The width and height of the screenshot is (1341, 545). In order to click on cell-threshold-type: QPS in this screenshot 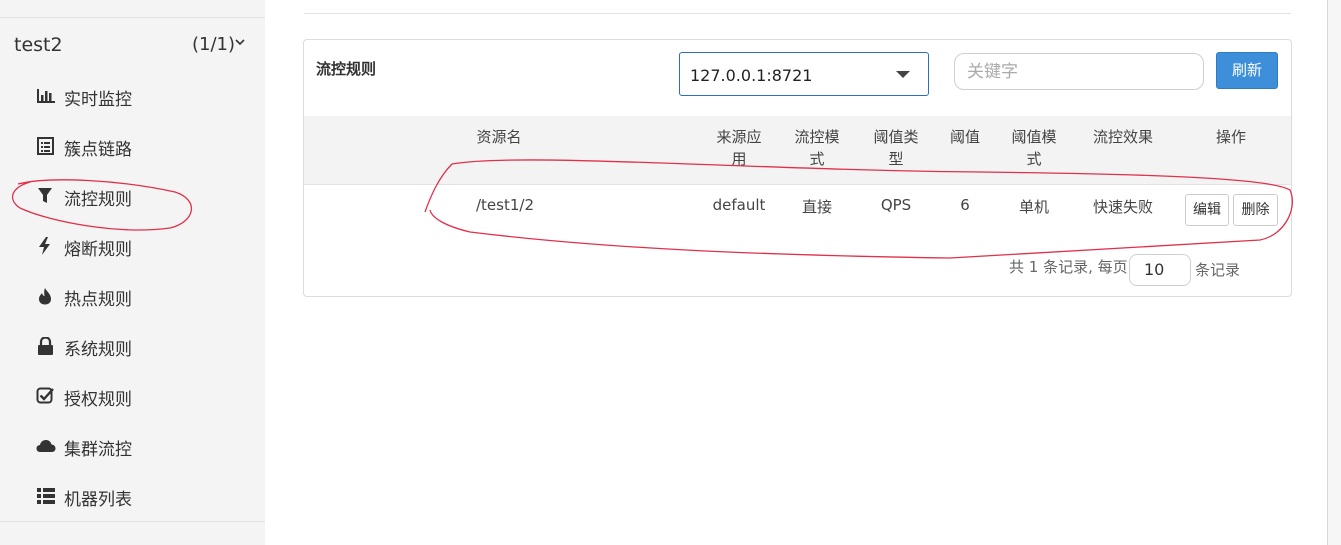, I will do `click(896, 205)`.